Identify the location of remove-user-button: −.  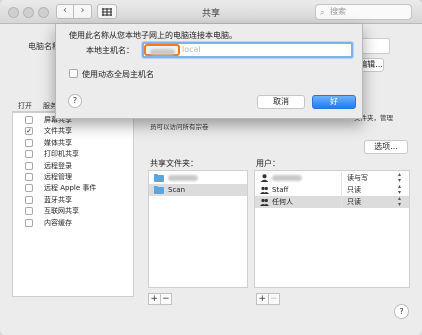
(273, 299).